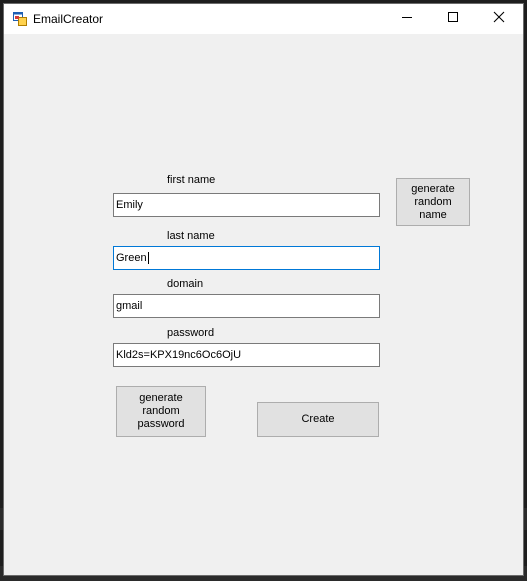  Describe the element at coordinates (191, 180) in the screenshot. I see `first-name-label: first name` at that location.